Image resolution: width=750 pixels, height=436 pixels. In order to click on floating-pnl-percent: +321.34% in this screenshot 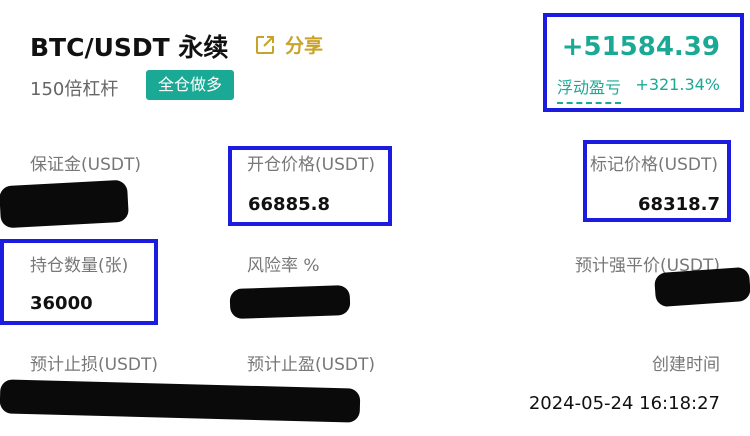, I will do `click(677, 84)`.